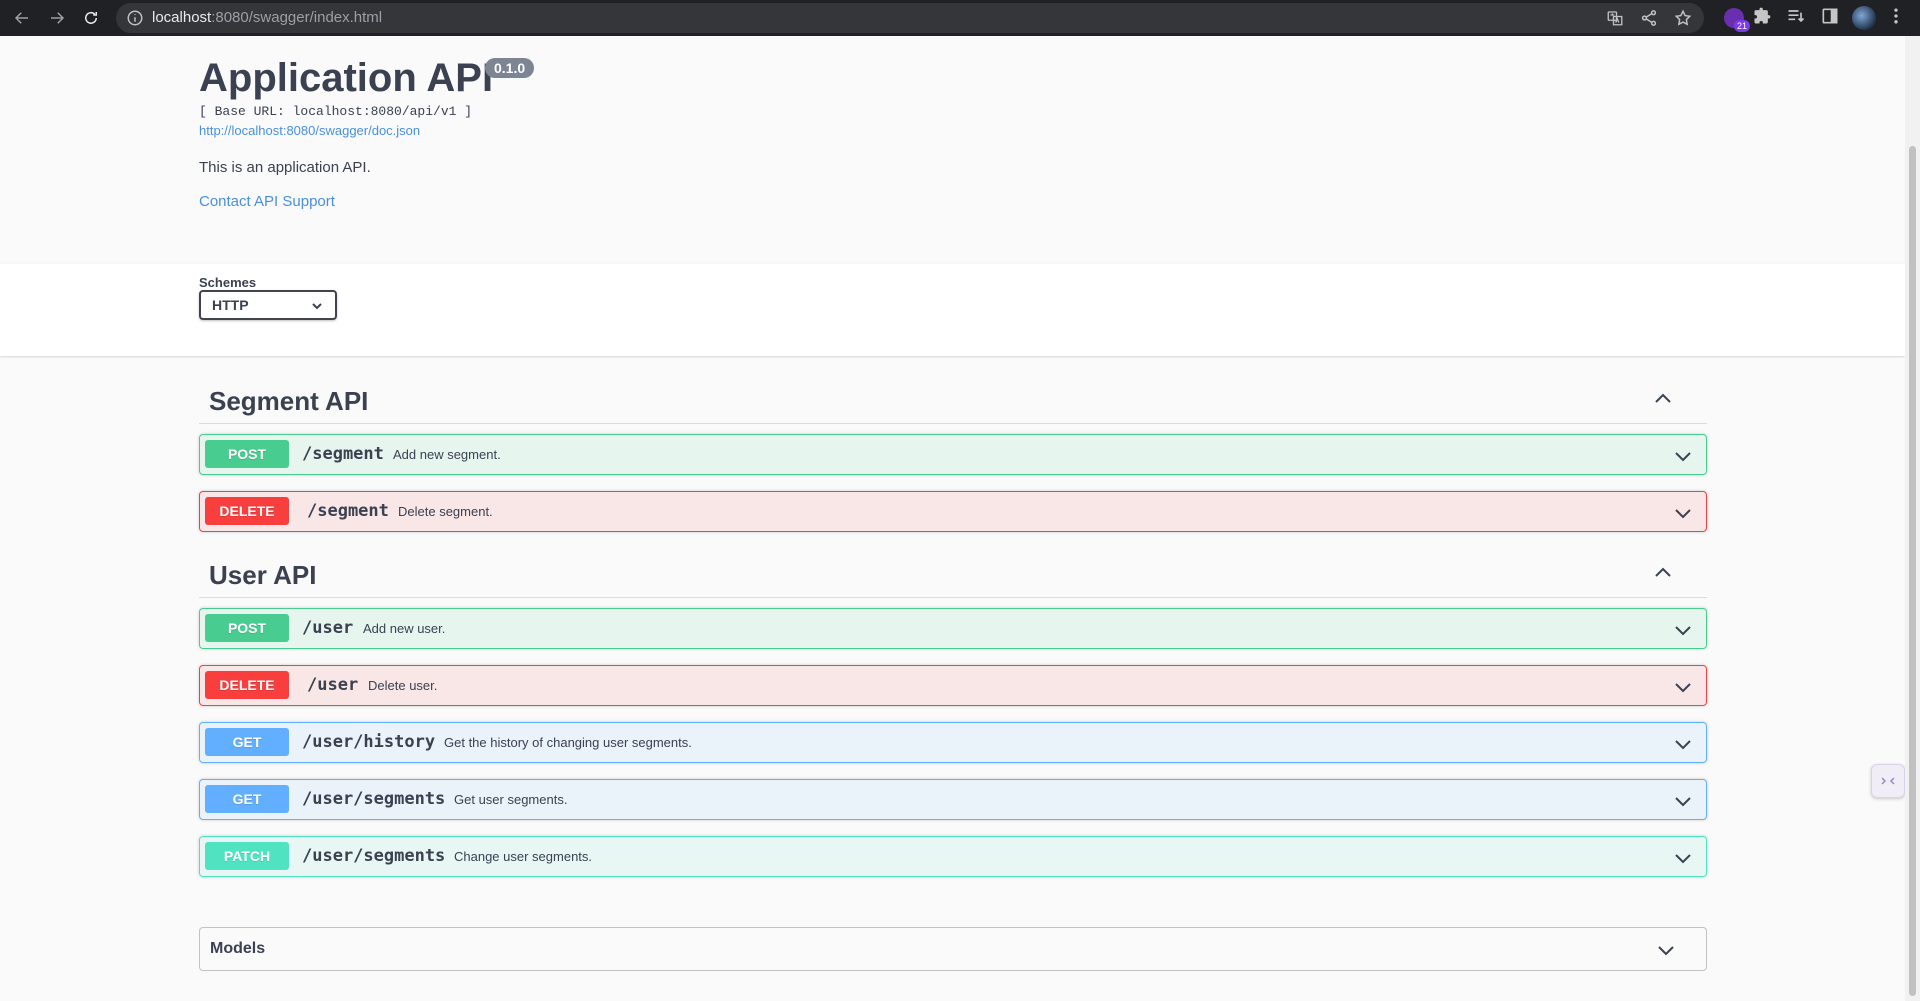  What do you see at coordinates (953, 454) in the screenshot?
I see `operation-post-segment: POST /segment Add new segment.` at bounding box center [953, 454].